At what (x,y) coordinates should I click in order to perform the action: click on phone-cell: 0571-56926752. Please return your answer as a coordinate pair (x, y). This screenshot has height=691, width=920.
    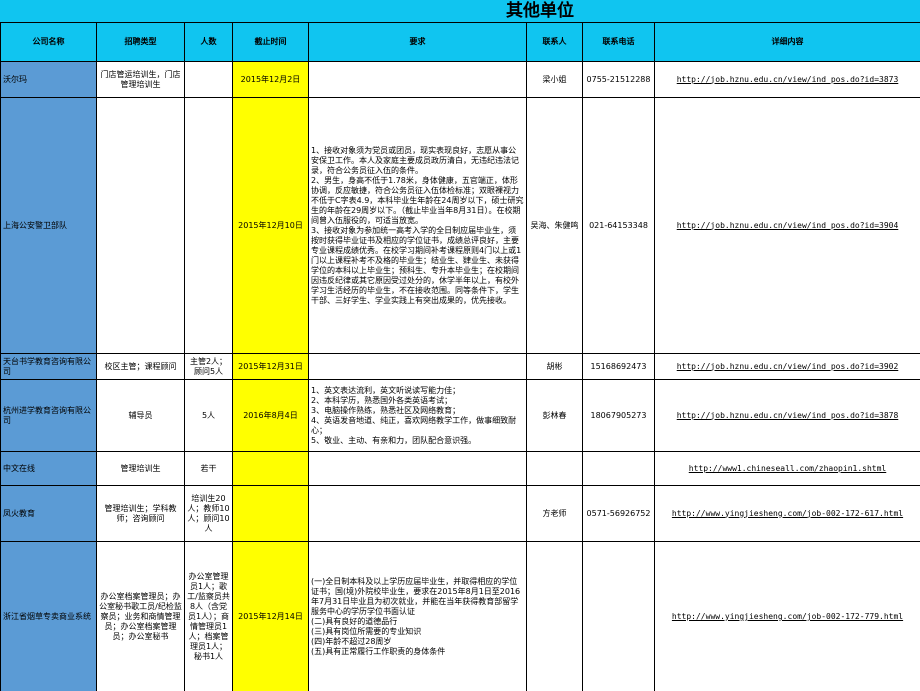
    Looking at the image, I should click on (618, 513).